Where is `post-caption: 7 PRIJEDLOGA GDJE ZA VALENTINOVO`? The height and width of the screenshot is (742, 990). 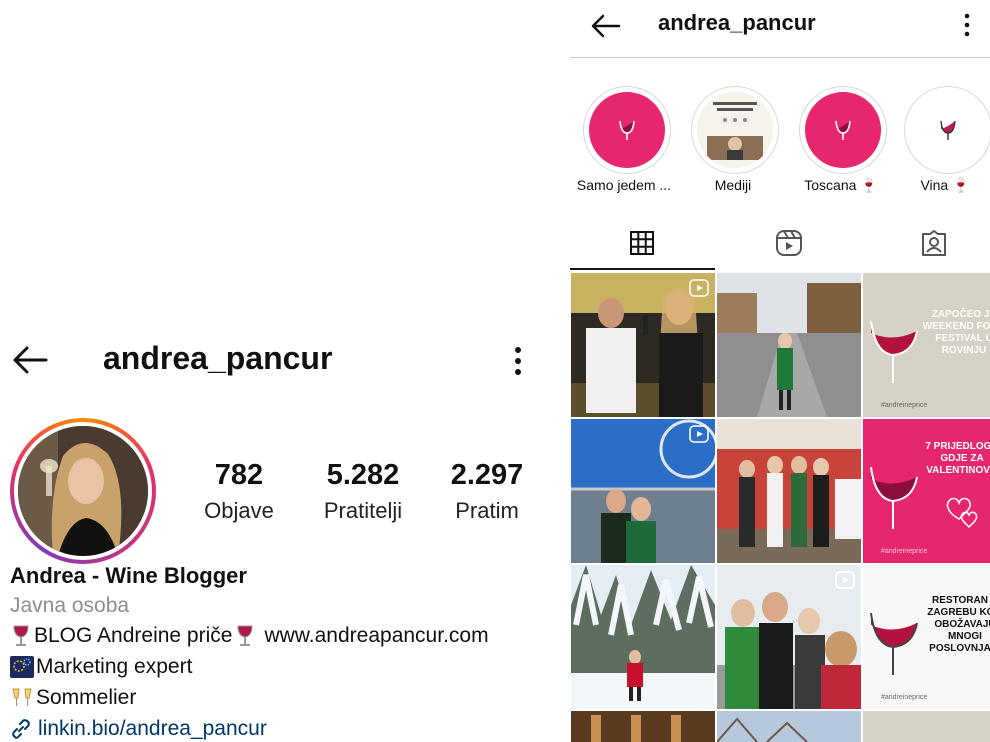
post-caption: 7 PRIJEDLOGA GDJE ZA VALENTINOVO is located at coordinates (957, 458).